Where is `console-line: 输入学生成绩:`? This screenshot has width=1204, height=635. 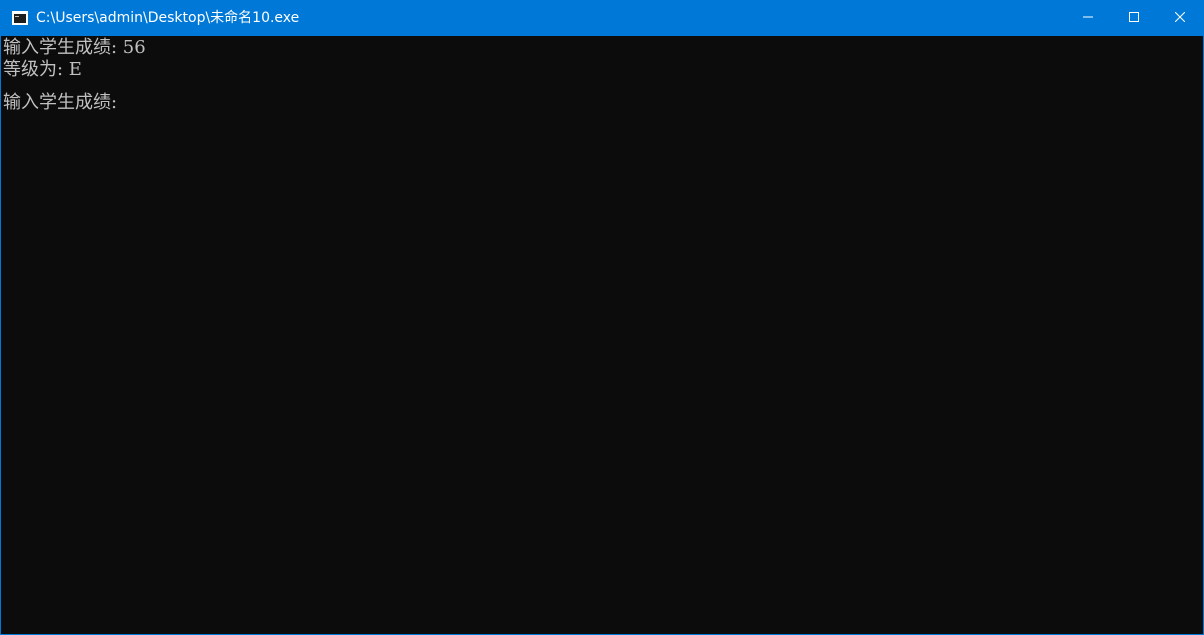 console-line: 输入学生成绩: is located at coordinates (63, 102).